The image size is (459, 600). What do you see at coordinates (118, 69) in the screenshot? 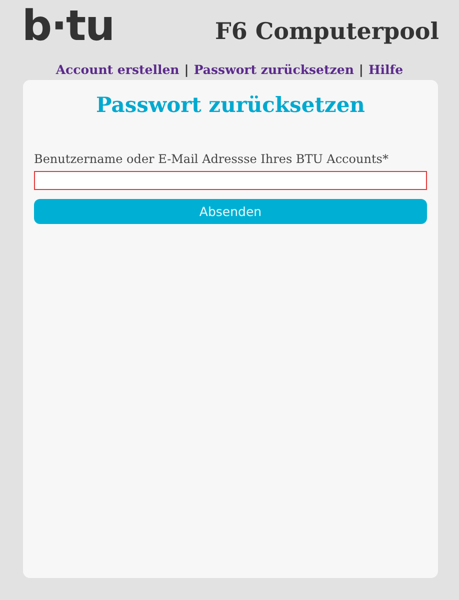
I see `nav-link: Account erstellen` at bounding box center [118, 69].